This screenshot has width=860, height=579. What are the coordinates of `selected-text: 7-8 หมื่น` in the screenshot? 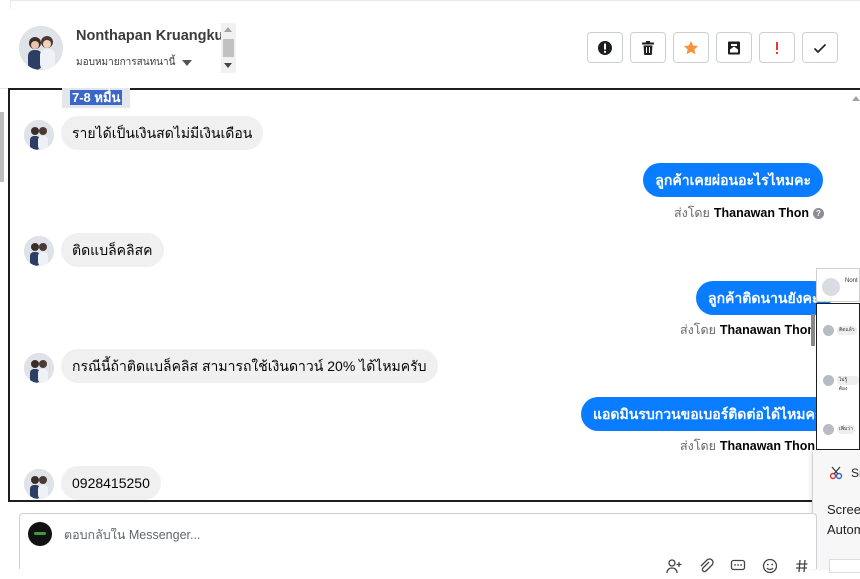 It's located at (96, 97).